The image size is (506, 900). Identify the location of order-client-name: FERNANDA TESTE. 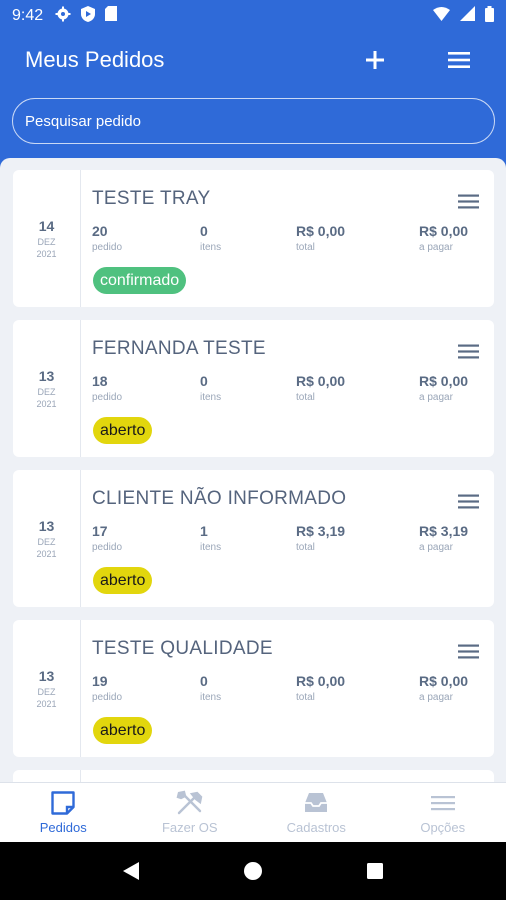
(179, 348).